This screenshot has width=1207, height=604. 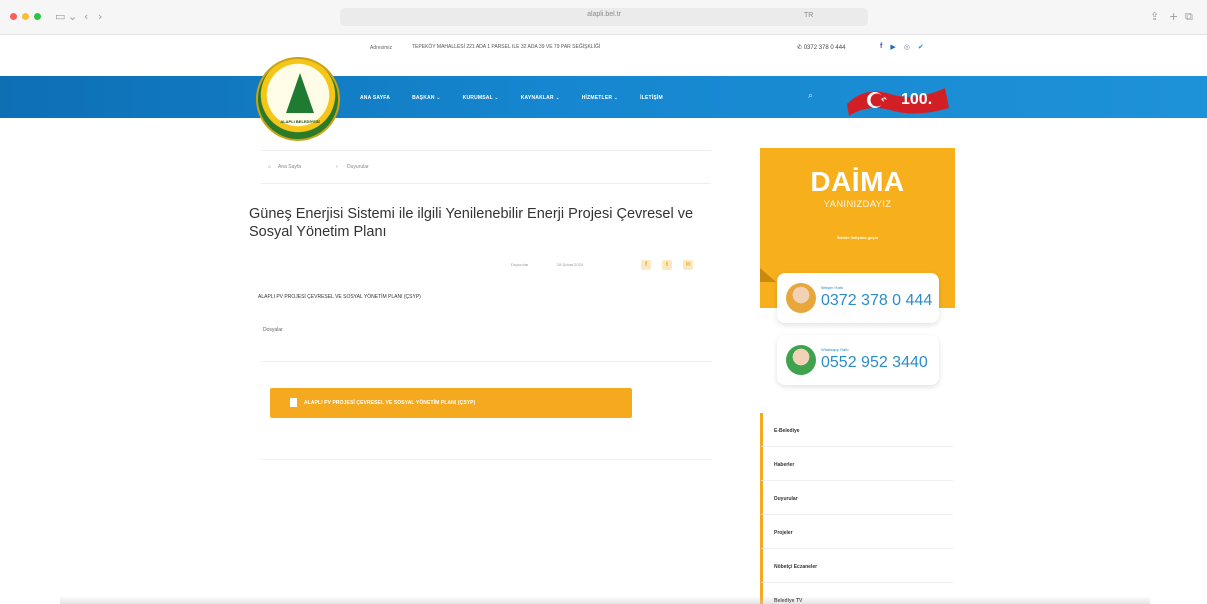 What do you see at coordinates (37, 16) in the screenshot?
I see `zoom-window-button` at bounding box center [37, 16].